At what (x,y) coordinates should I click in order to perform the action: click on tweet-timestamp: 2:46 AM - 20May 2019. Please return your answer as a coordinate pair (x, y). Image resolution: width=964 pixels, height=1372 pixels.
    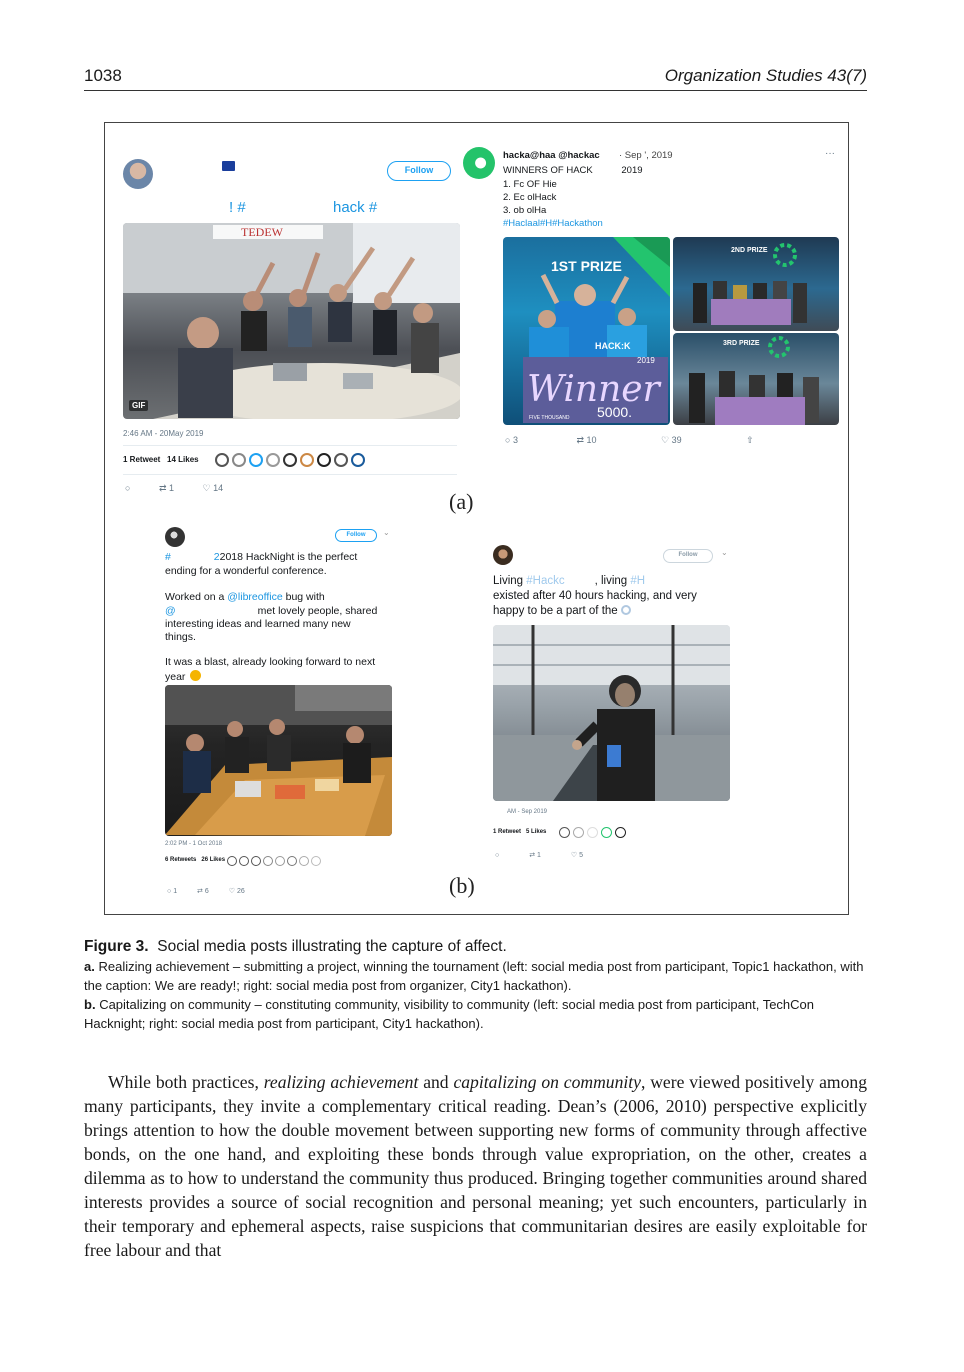
    Looking at the image, I should click on (163, 433).